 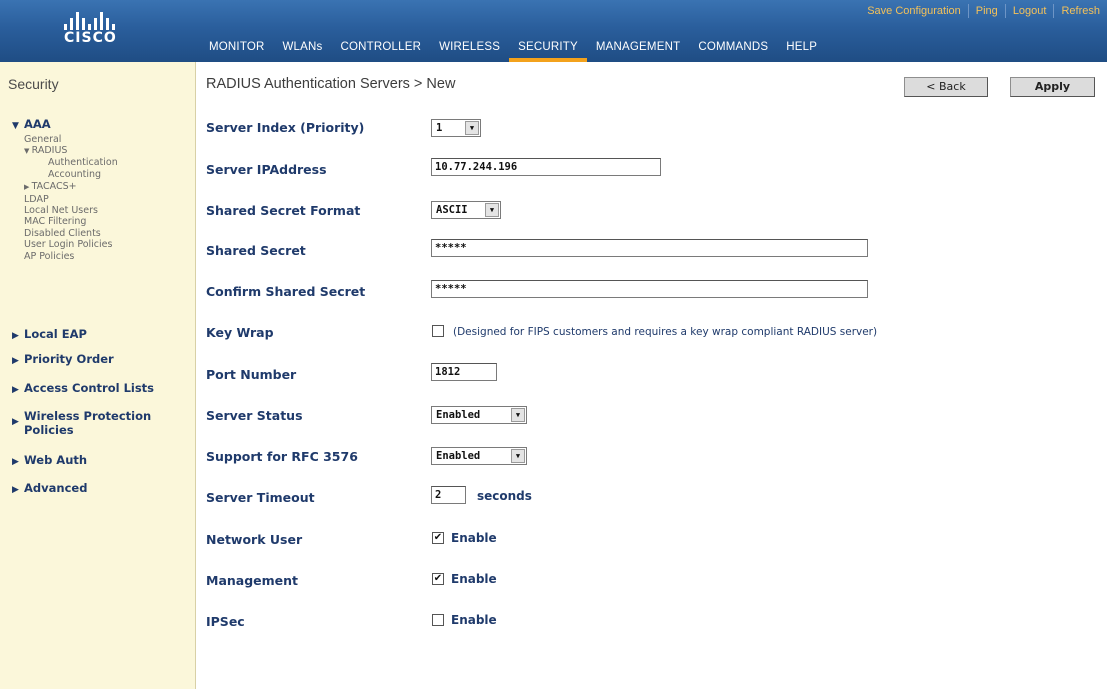 I want to click on shared-secret-format-select: ASCII ▼, so click(x=466, y=210).